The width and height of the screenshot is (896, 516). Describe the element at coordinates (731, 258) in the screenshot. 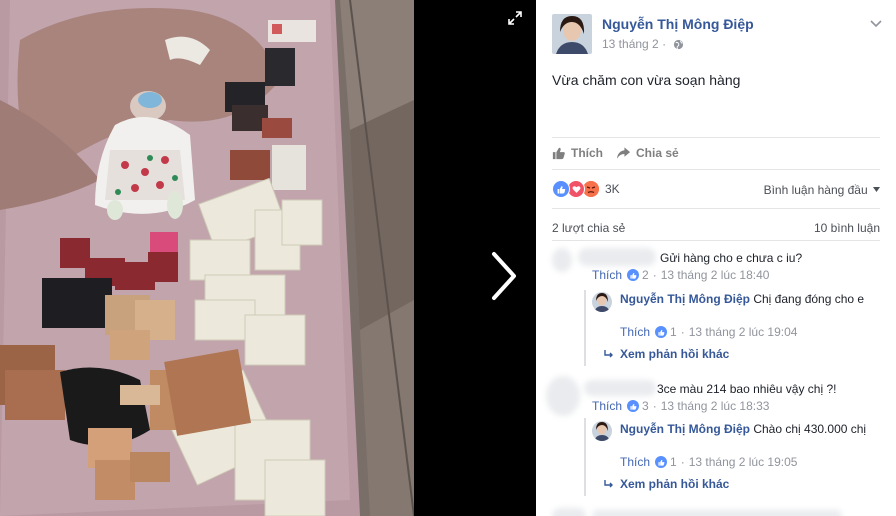

I see `comment-text: Gửi hàng cho e chưa c iu?` at that location.